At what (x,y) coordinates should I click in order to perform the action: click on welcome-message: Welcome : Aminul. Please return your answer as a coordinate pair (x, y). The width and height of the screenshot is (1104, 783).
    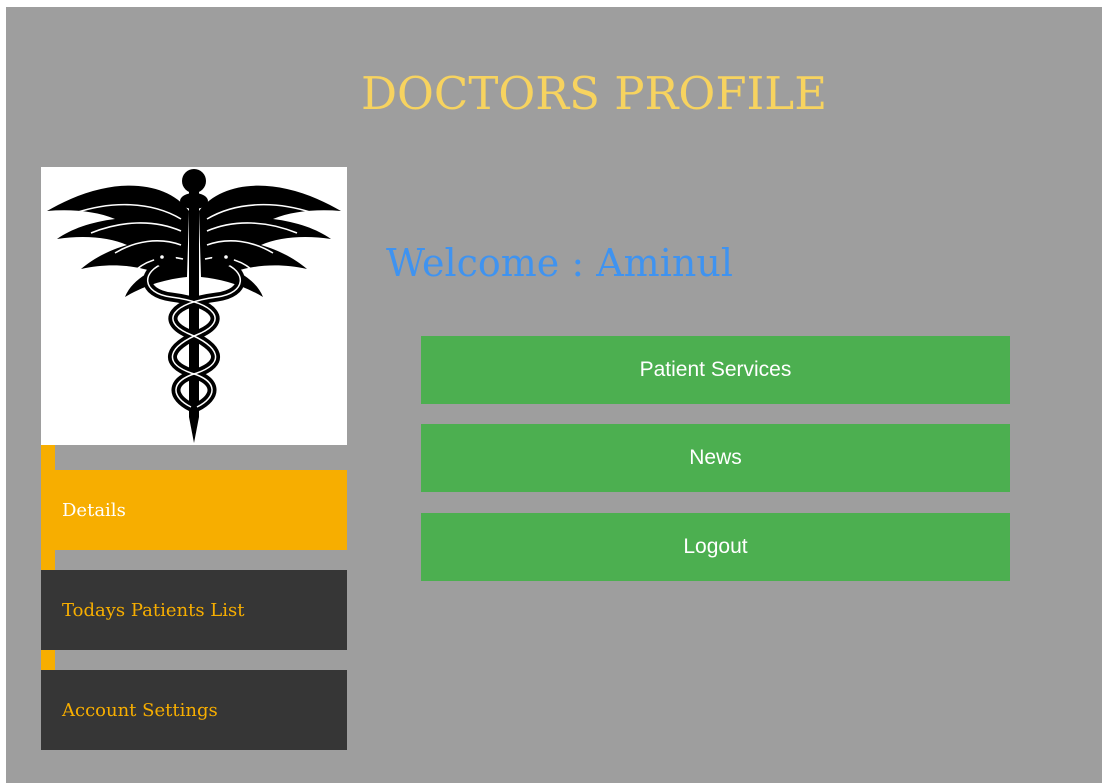
    Looking at the image, I should click on (559, 263).